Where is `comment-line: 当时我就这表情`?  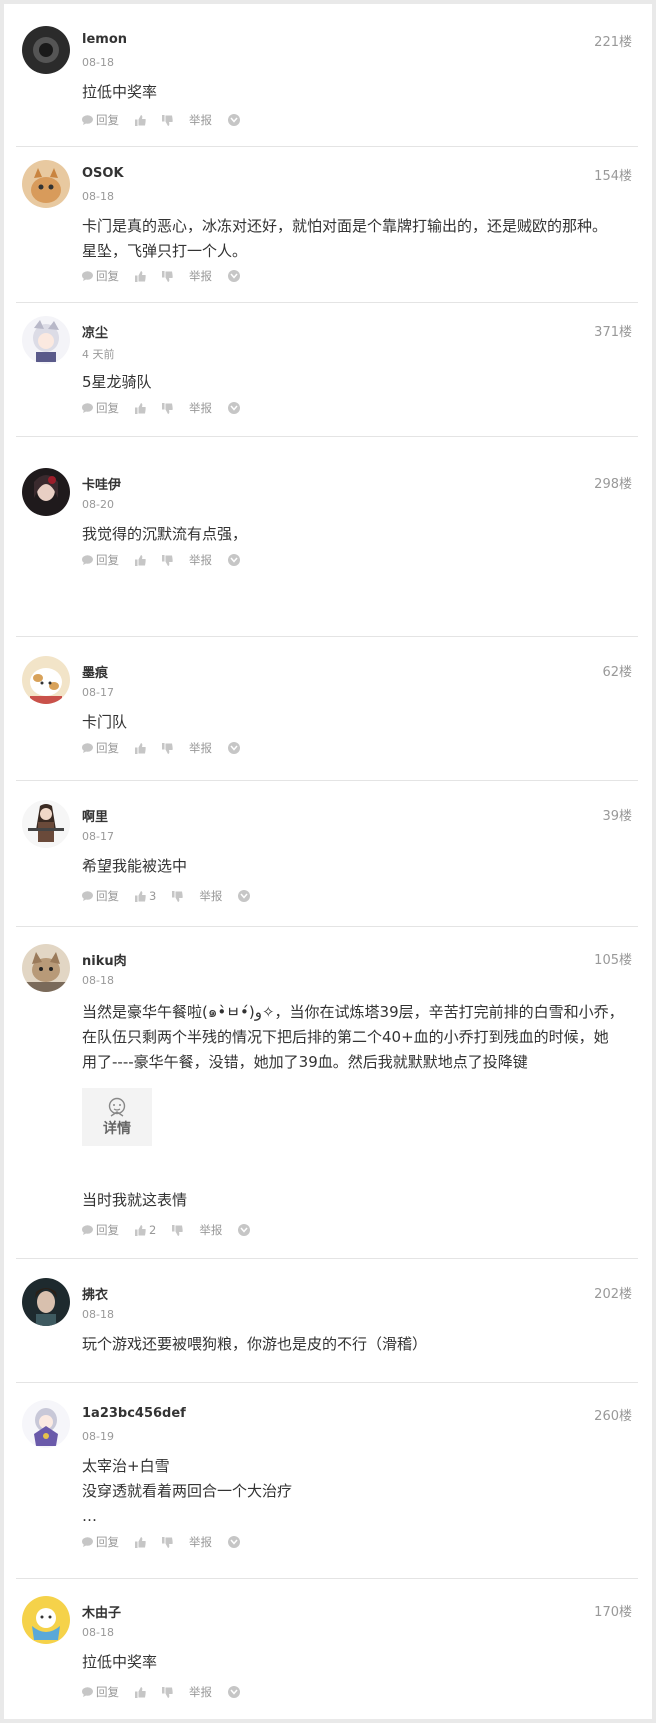
comment-line: 当时我就这表情 is located at coordinates (135, 1200).